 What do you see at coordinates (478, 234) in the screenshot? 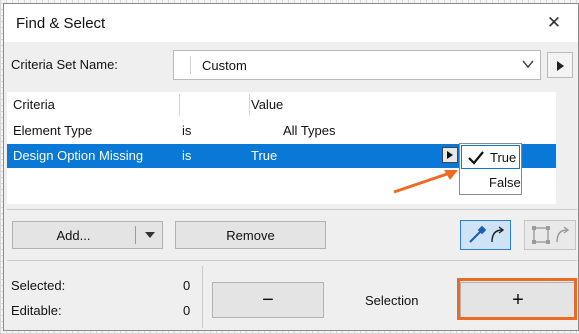
I see `eyedropper-icon` at bounding box center [478, 234].